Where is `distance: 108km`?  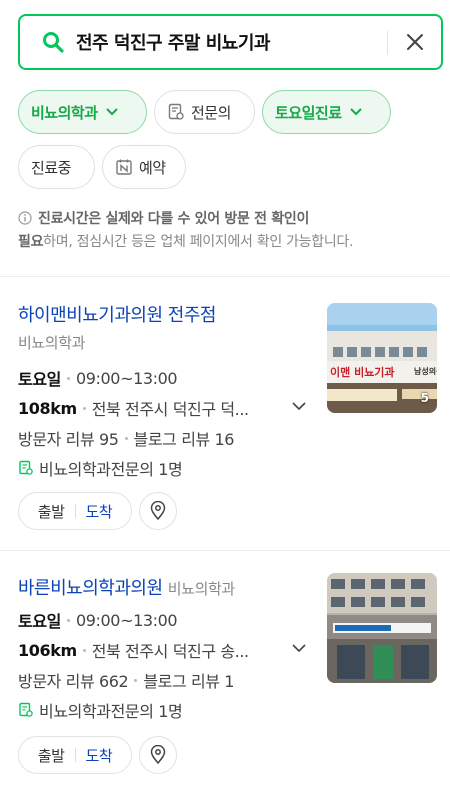
distance: 108km is located at coordinates (47, 408).